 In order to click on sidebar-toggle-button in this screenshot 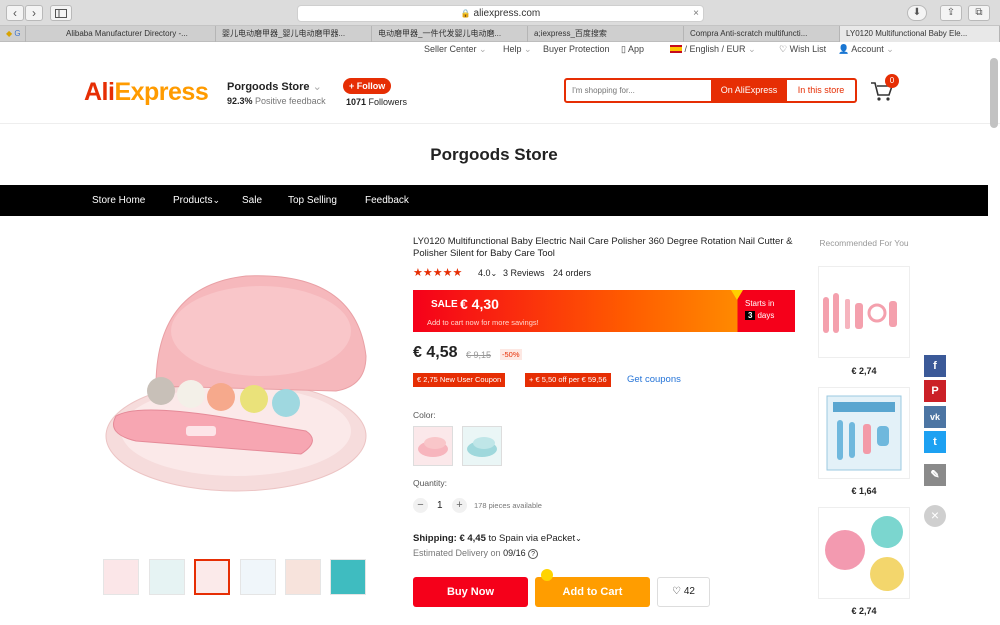, I will do `click(61, 13)`.